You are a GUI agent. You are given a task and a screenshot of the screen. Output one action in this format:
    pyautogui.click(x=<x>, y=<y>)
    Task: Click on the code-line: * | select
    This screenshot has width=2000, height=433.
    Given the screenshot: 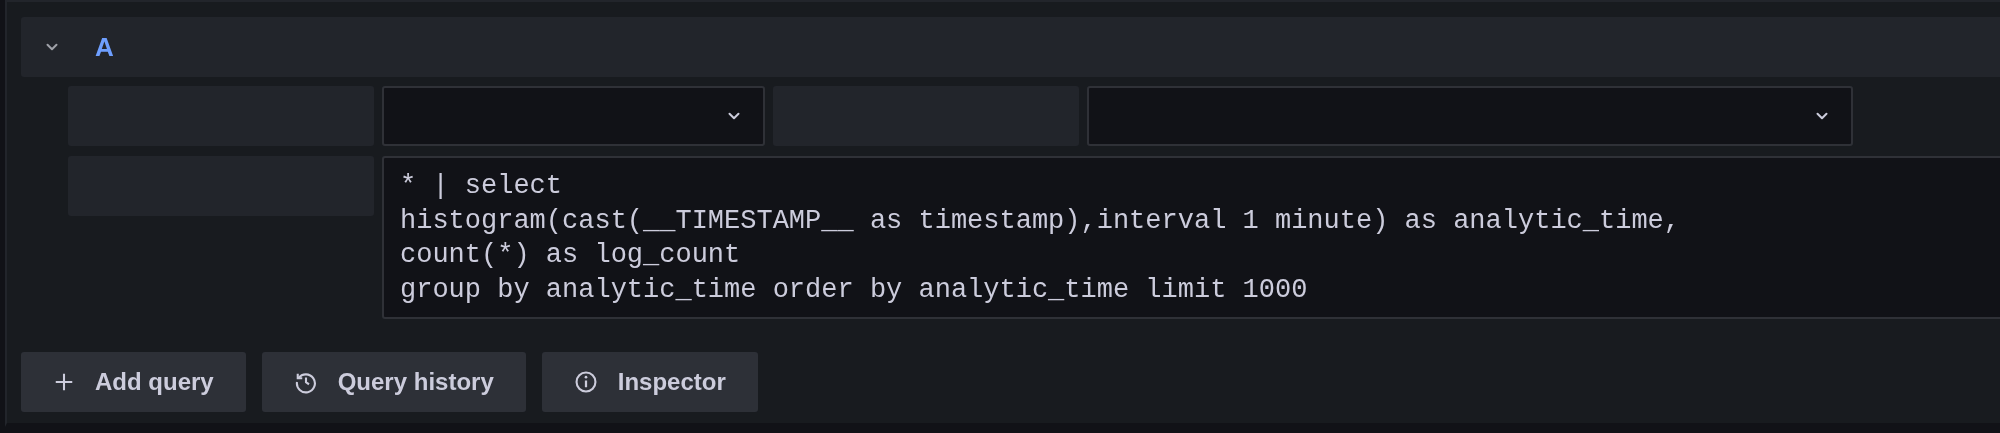 What is the action you would take?
    pyautogui.click(x=482, y=186)
    